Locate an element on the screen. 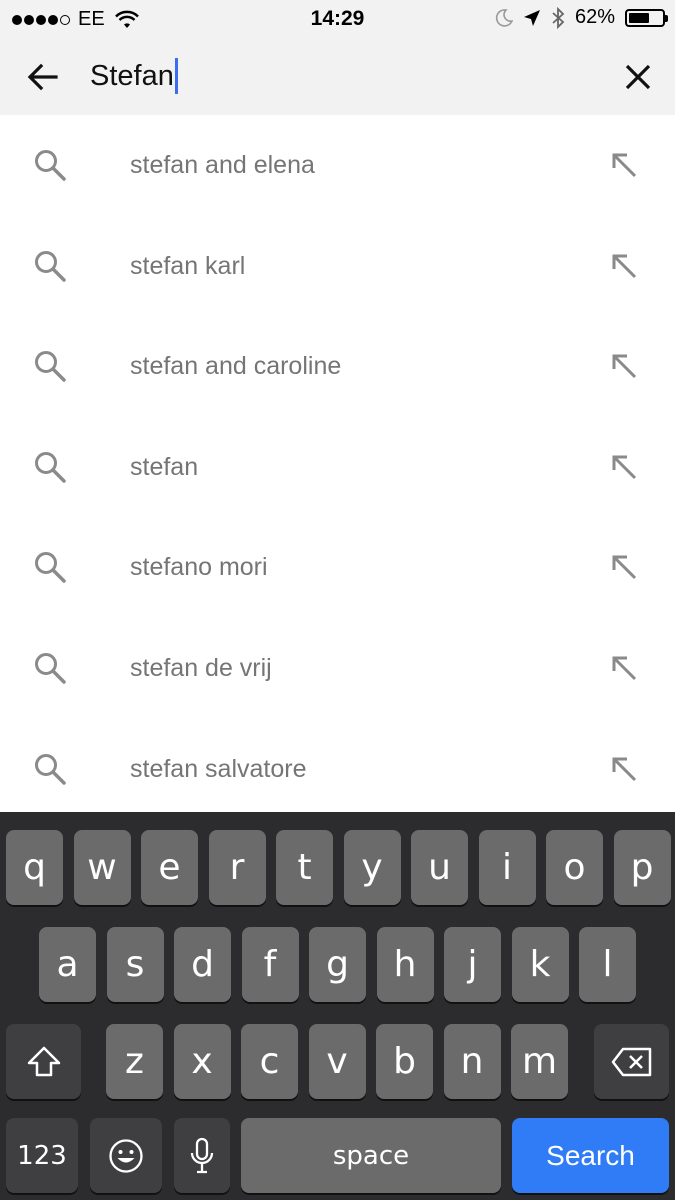 This screenshot has height=1200, width=675. key-b: b is located at coordinates (404, 1061).